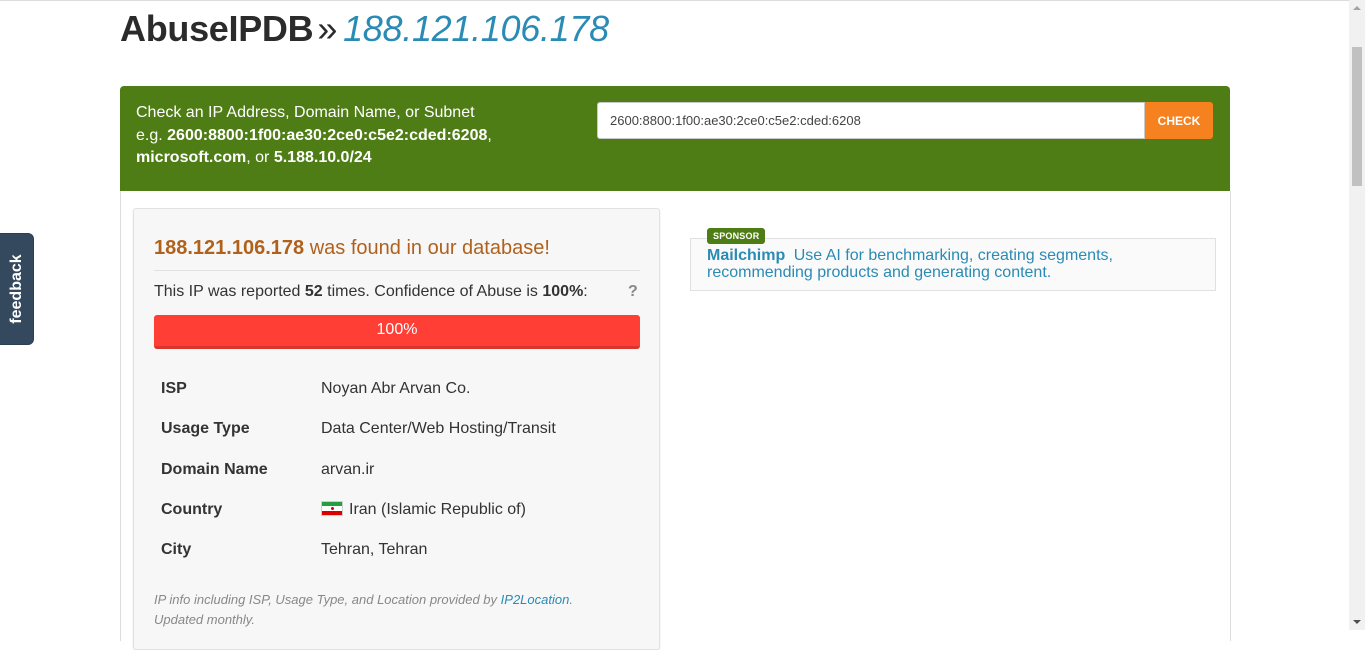  What do you see at coordinates (327, 135) in the screenshot?
I see `example-ip: 2600:8800:1f00:ae30:2ce0:c5e2:cded:6208` at bounding box center [327, 135].